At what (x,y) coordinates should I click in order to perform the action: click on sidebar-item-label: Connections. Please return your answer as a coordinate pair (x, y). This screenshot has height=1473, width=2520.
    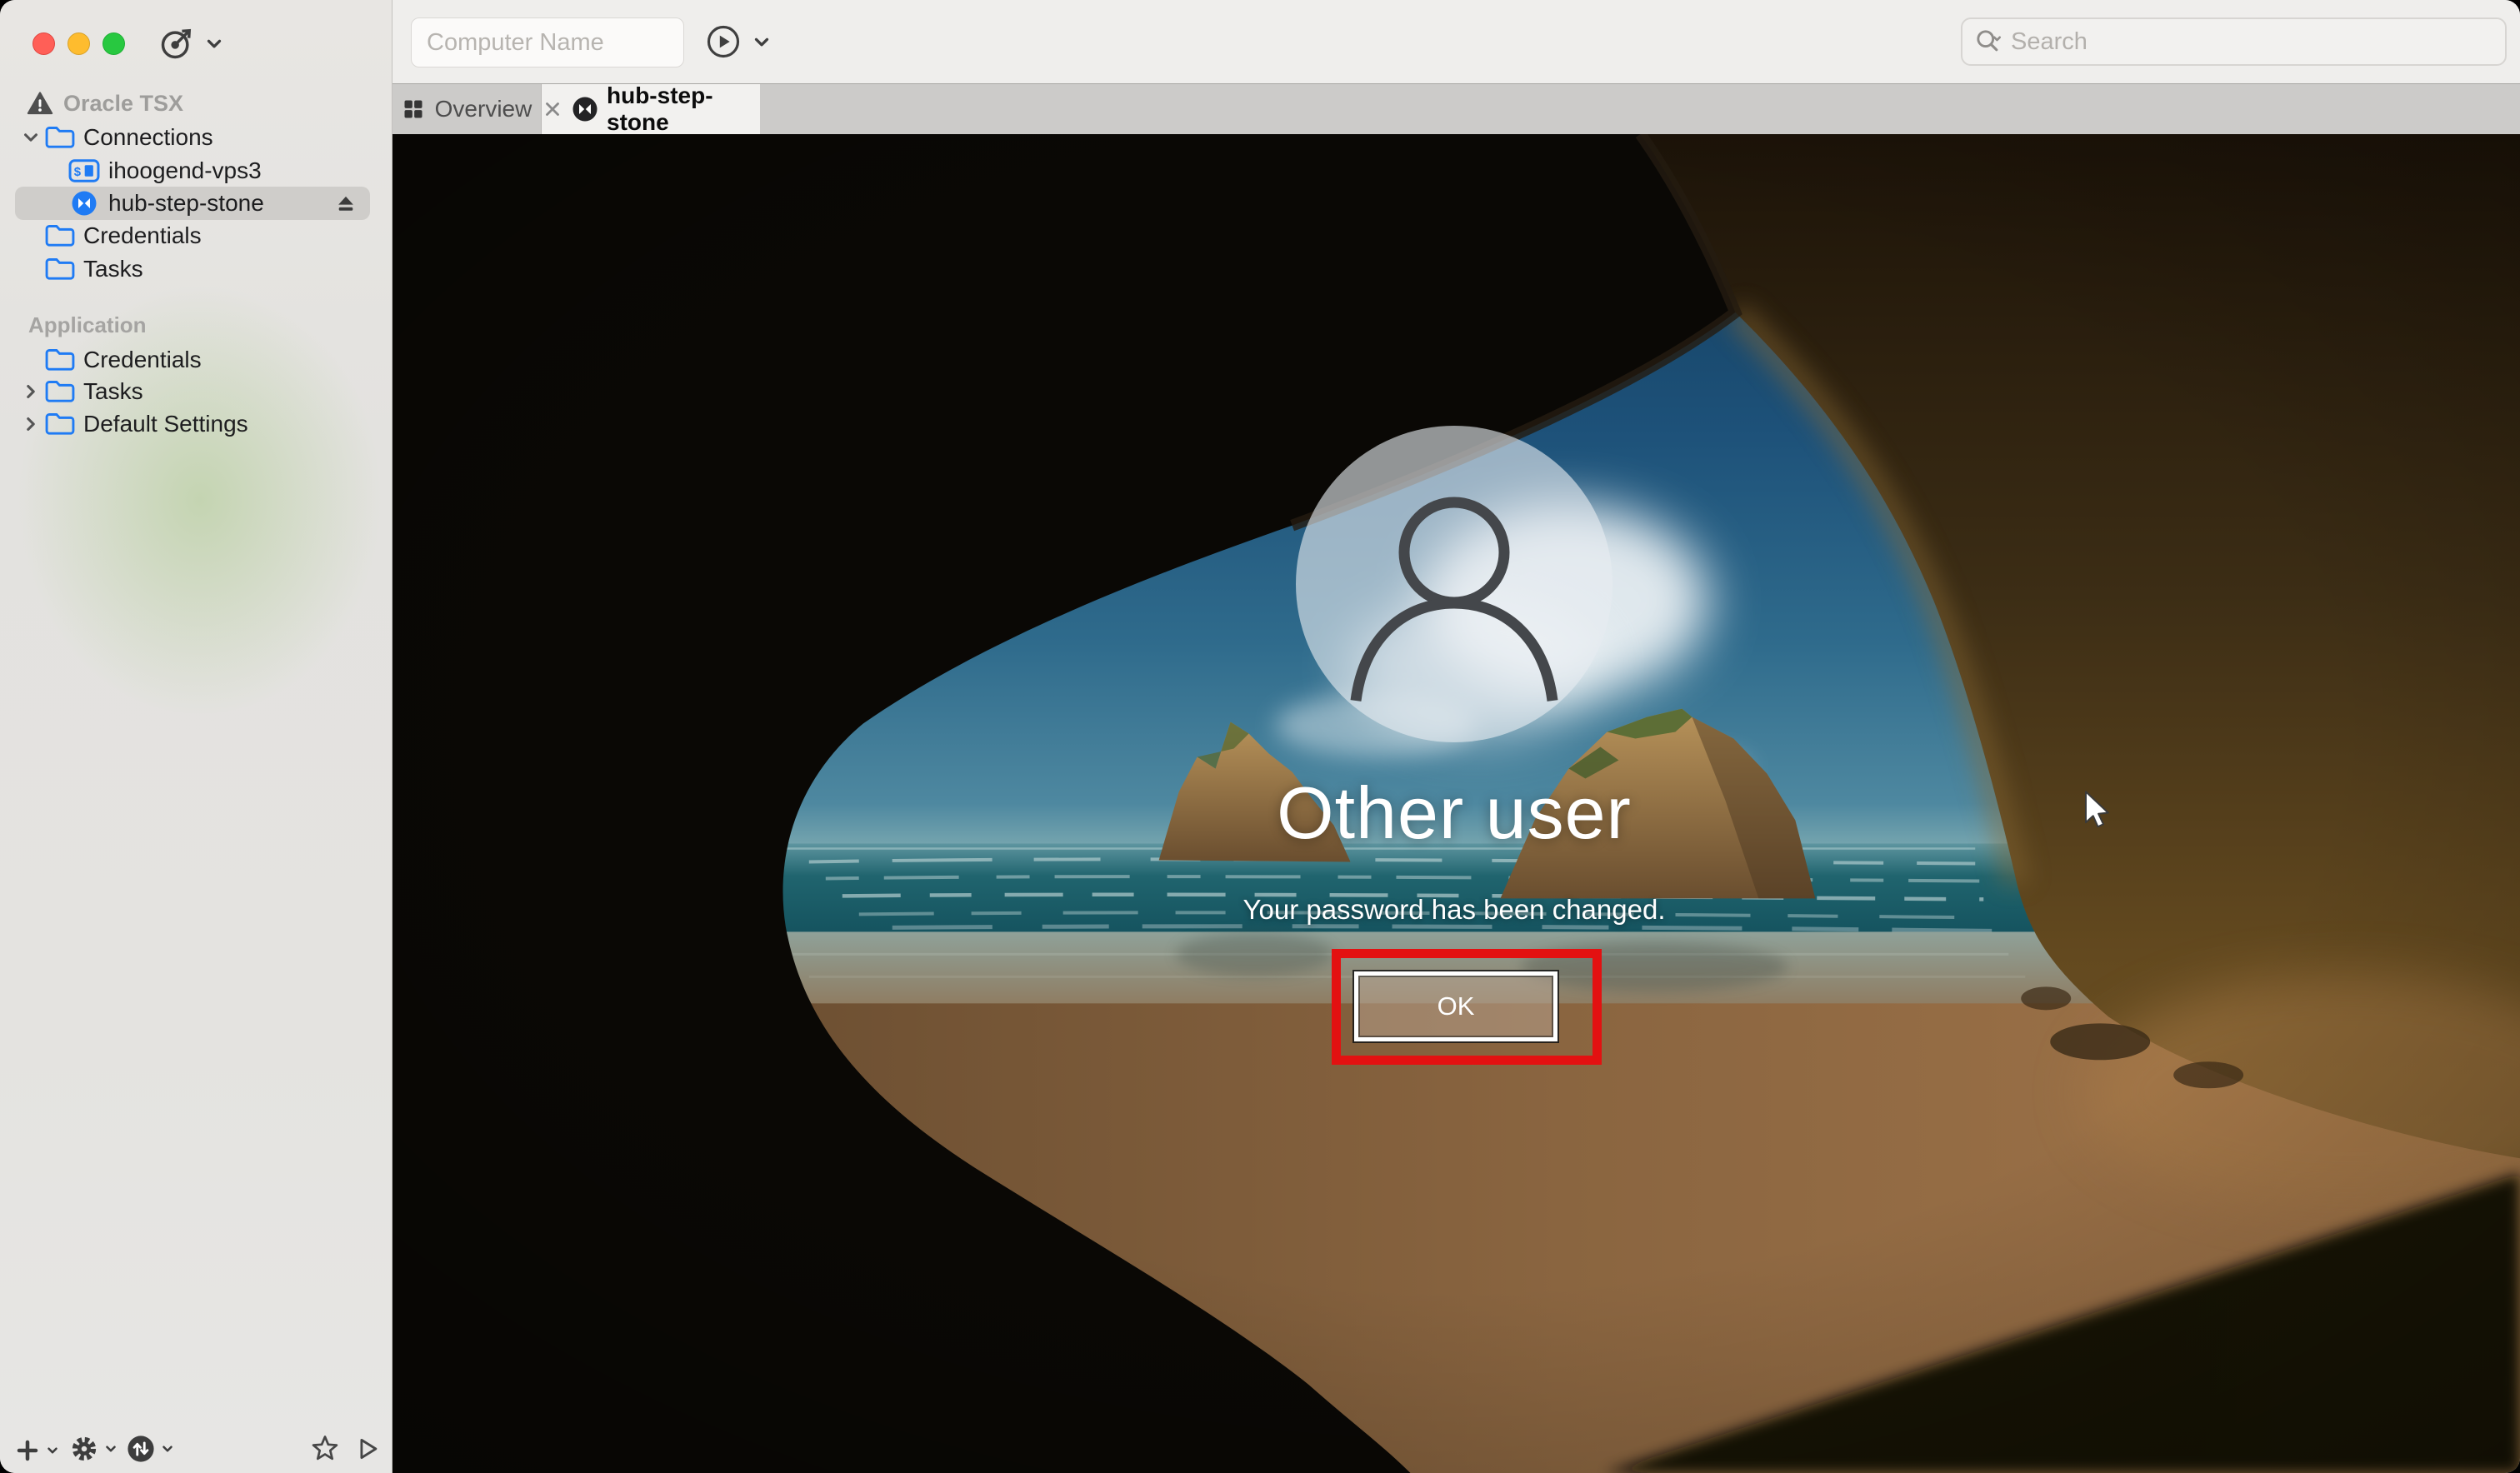
    Looking at the image, I should click on (148, 137).